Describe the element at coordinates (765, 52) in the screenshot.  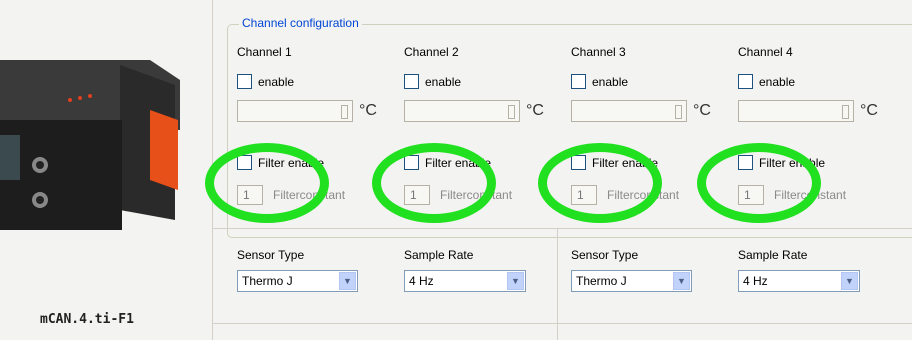
I see `channel-label: Channel 4` at that location.